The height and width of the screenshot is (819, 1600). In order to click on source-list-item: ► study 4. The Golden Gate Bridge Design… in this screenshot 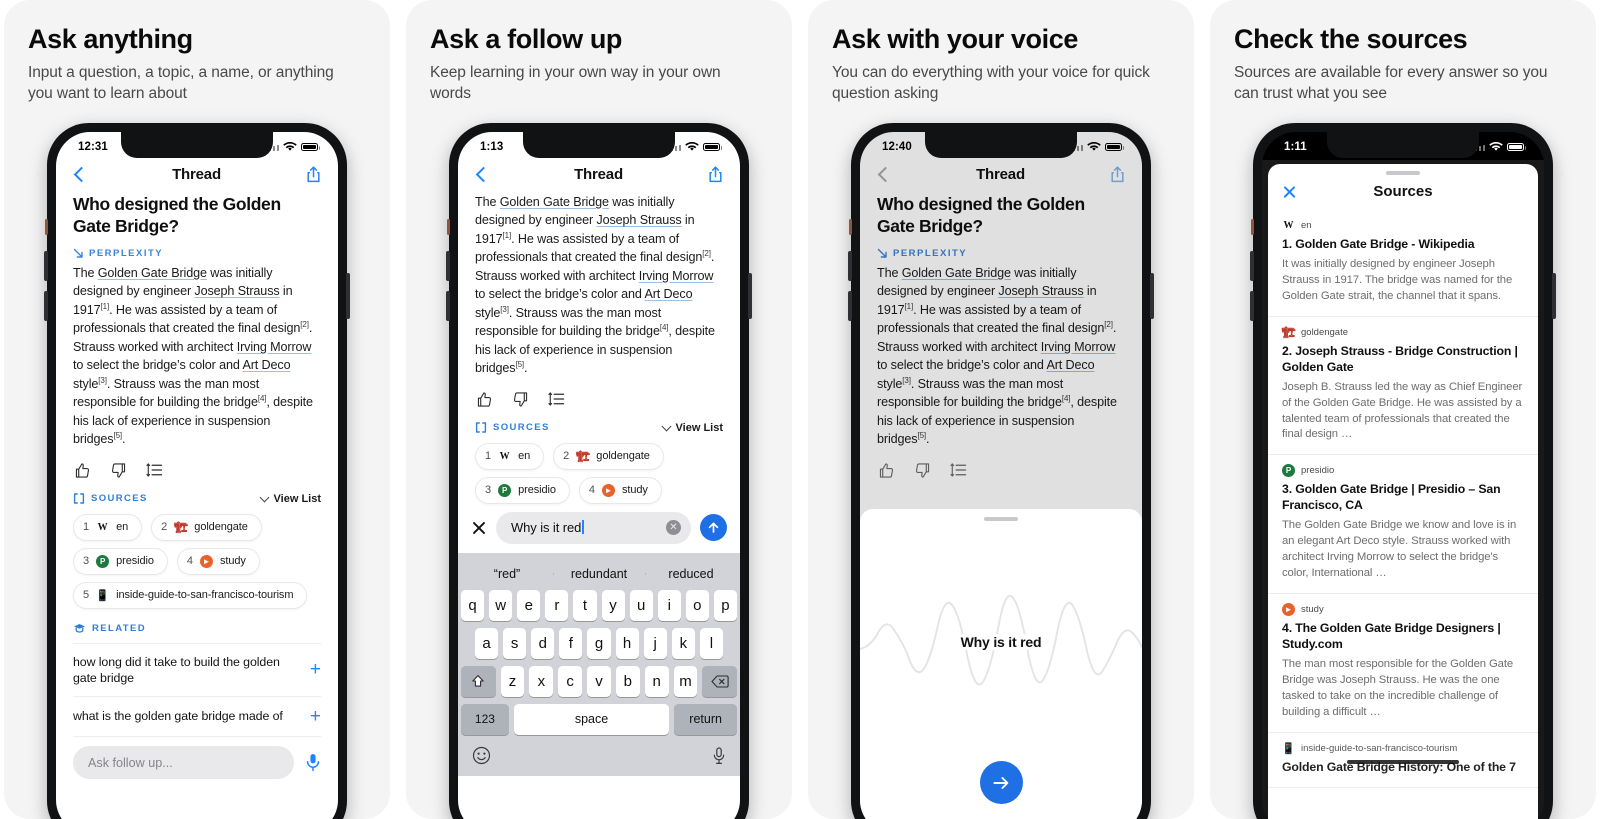, I will do `click(1403, 663)`.